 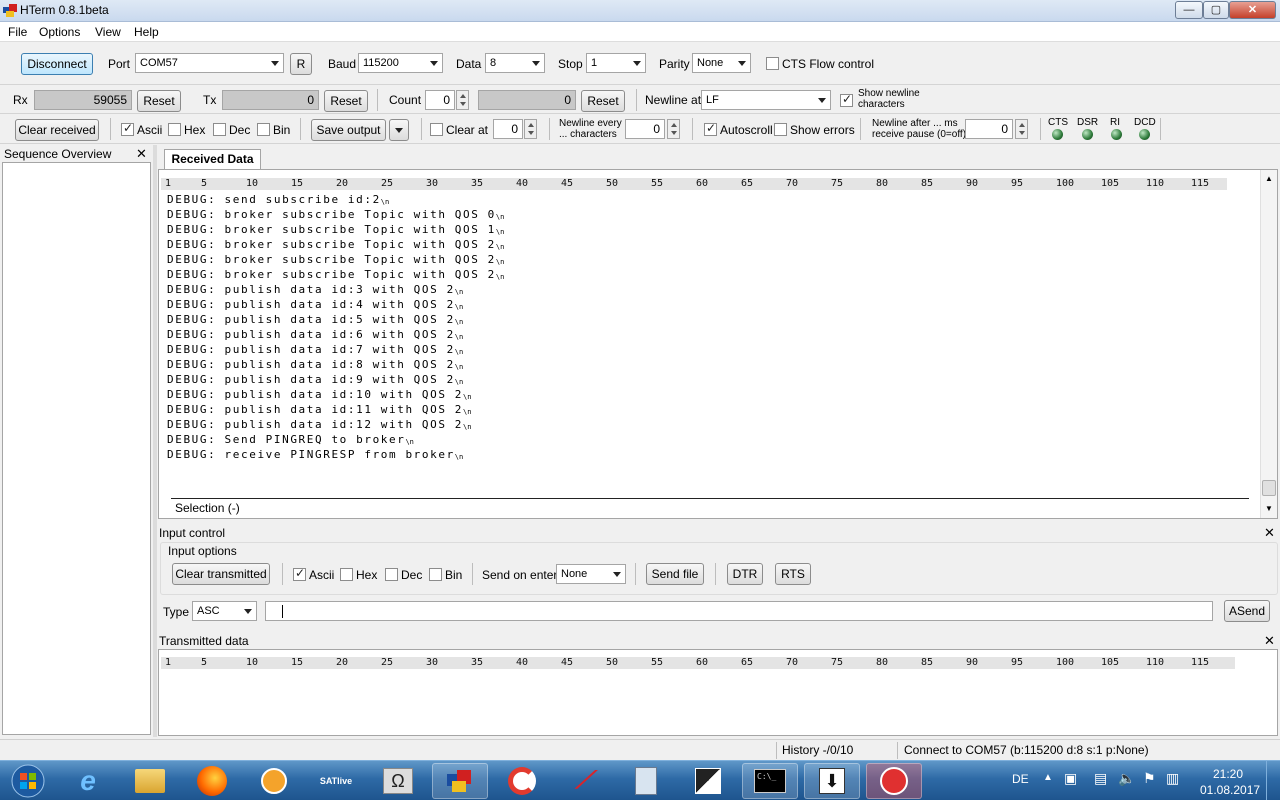 I want to click on cts-flow-checkbox, so click(x=772, y=63).